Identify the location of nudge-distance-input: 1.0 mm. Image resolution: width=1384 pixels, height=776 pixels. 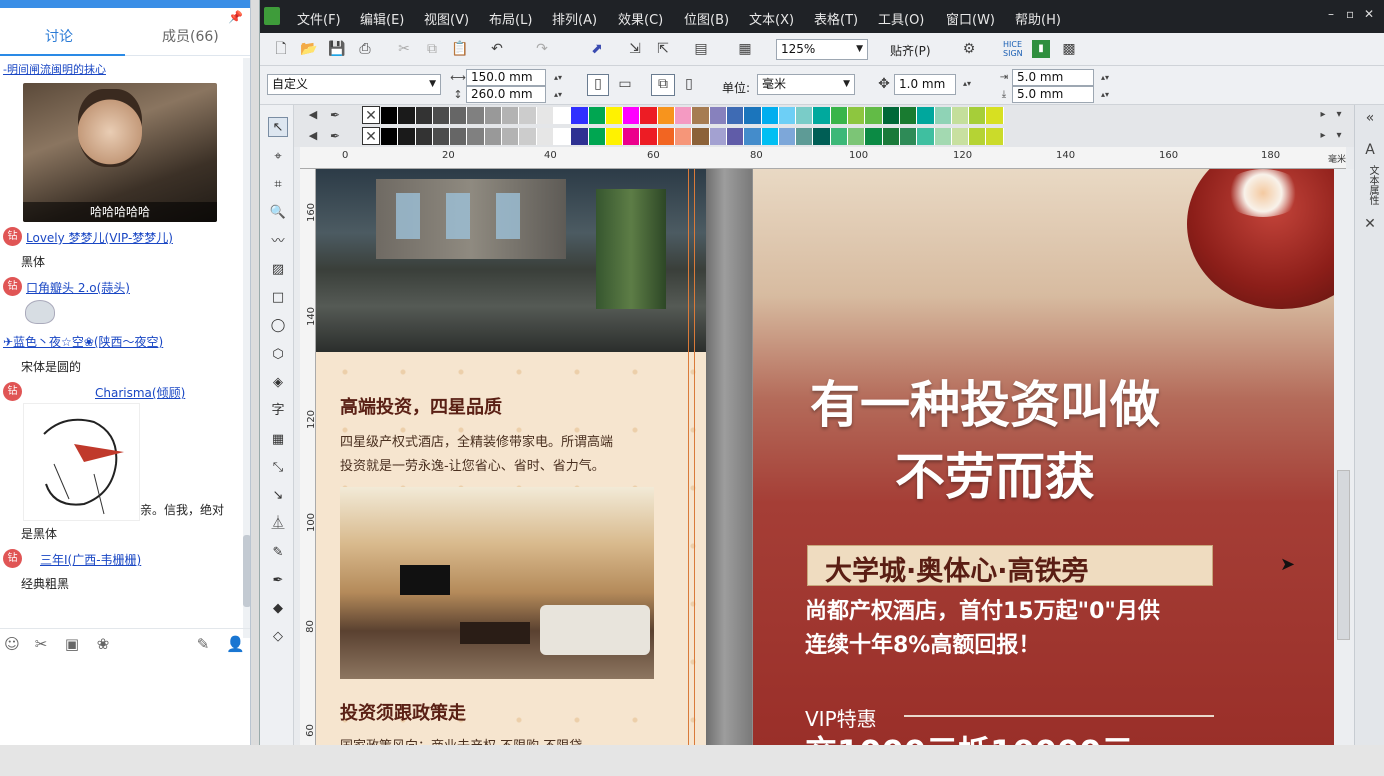
(925, 84).